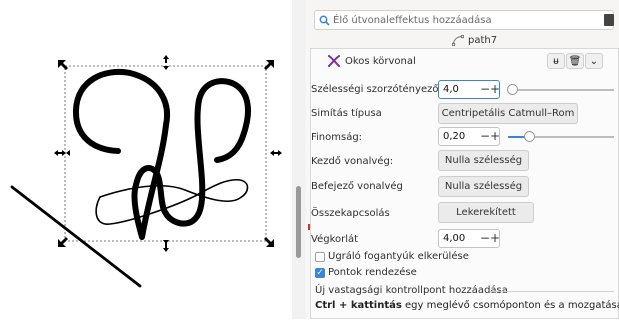  I want to click on start-cap-button: Nulla szélesség, so click(483, 160).